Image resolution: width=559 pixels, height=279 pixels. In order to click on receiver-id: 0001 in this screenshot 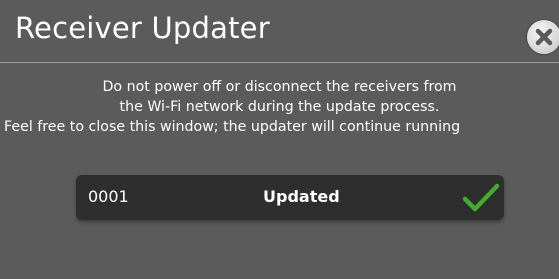, I will do `click(108, 196)`.